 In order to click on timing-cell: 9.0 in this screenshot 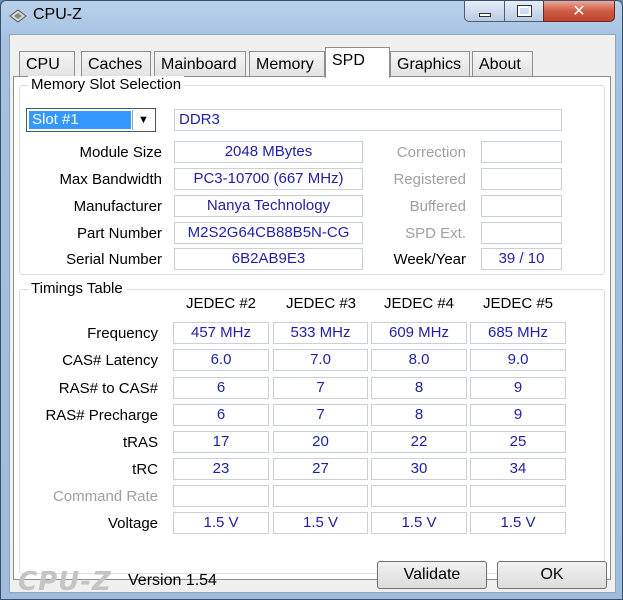, I will do `click(518, 360)`.